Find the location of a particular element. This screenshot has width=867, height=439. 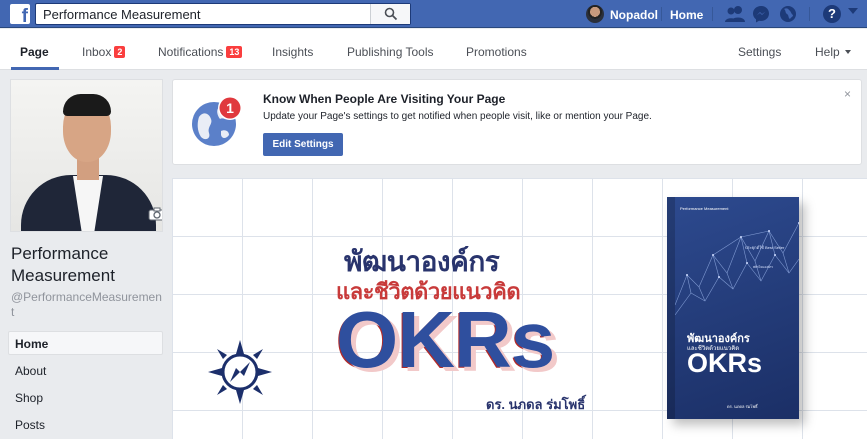

tab-help: Help is located at coordinates (833, 52).